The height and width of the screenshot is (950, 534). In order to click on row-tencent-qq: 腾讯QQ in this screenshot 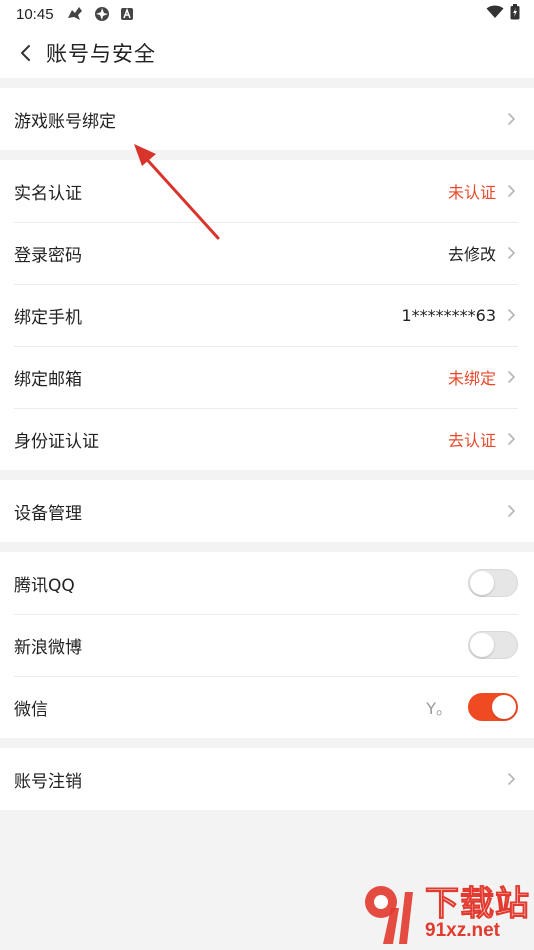, I will do `click(267, 583)`.